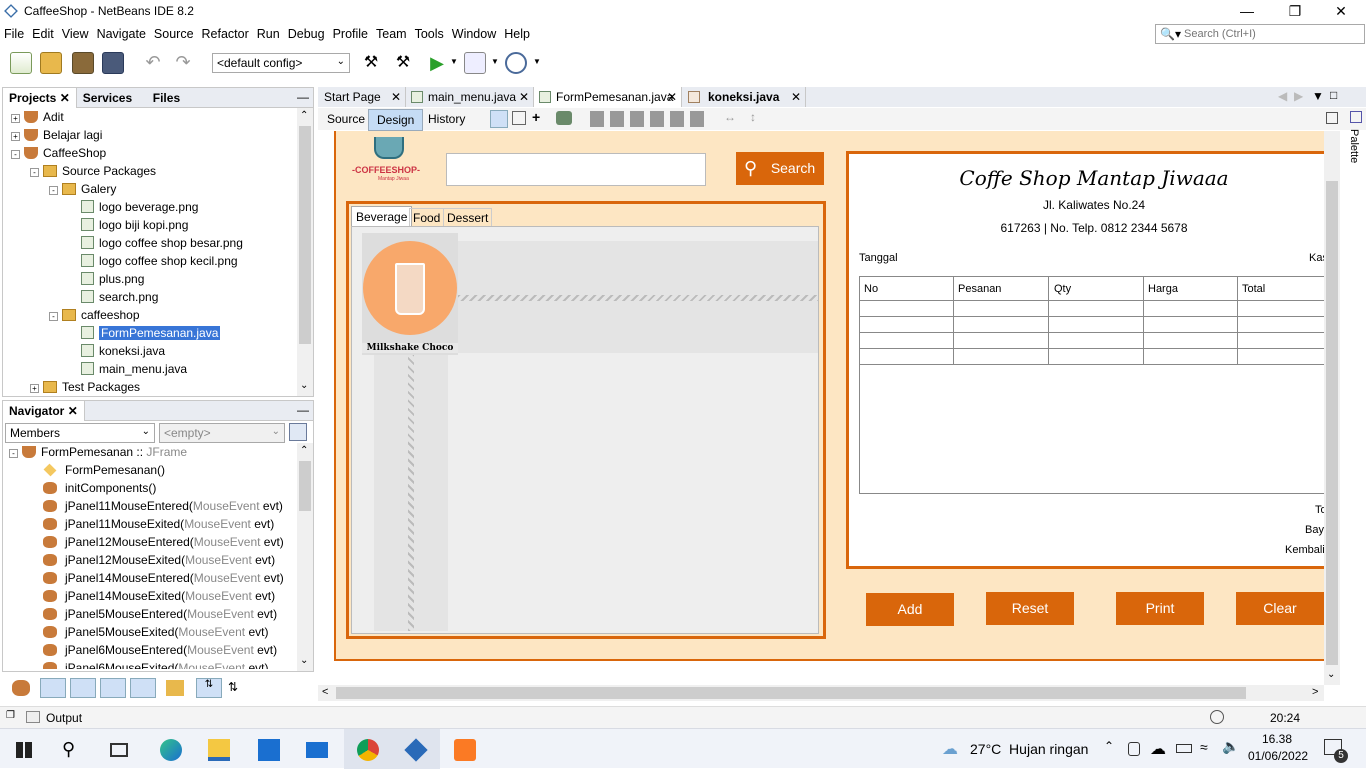  Describe the element at coordinates (64, 718) in the screenshot. I see `output-tab: Output` at that location.